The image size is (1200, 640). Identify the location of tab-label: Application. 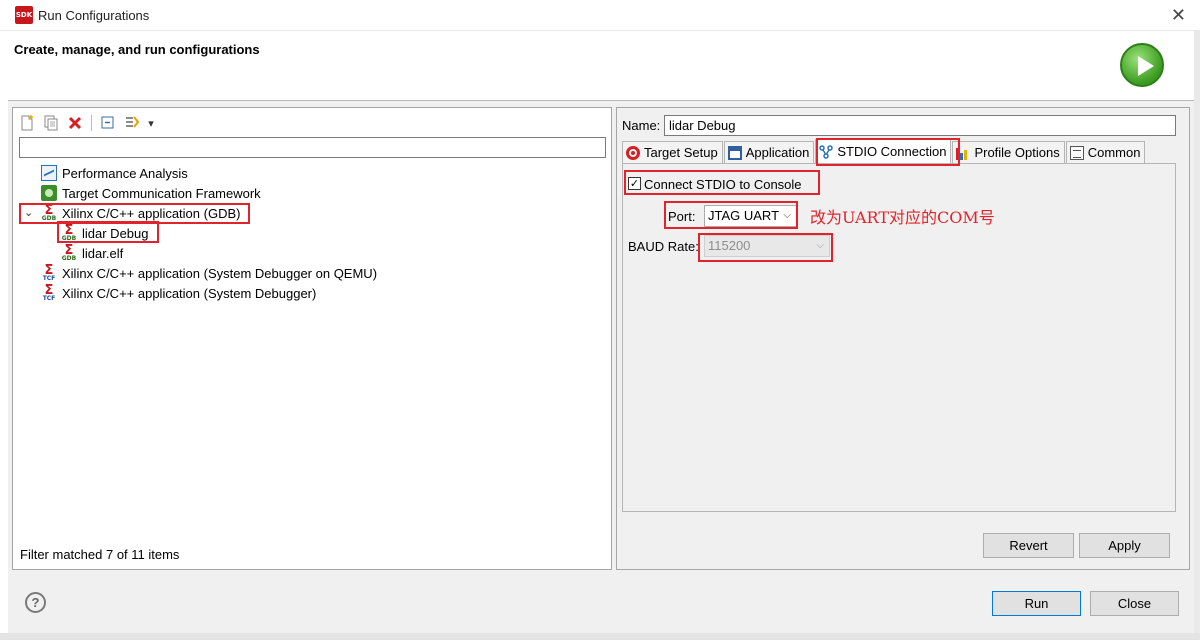
(777, 152).